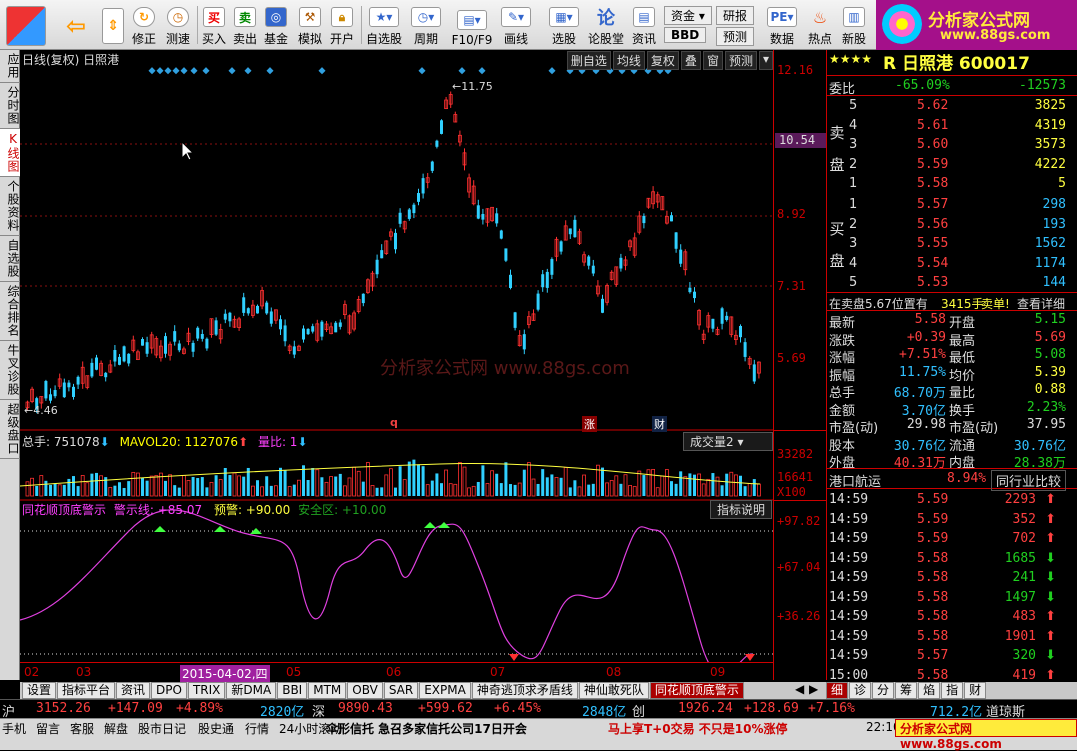 Image resolution: width=1077 pixels, height=751 pixels. Describe the element at coordinates (975, 690) in the screenshot. I see `right-tab-6: 财` at that location.